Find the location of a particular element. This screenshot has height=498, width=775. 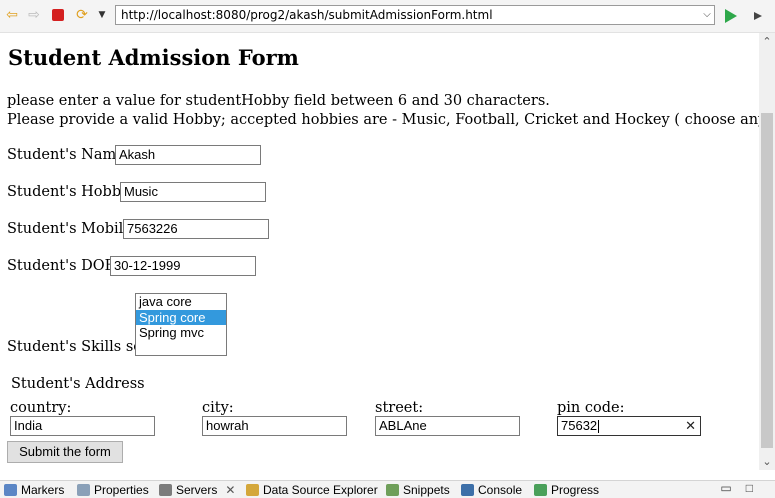

tab-data-source-explorer: Data Source Explorer is located at coordinates (312, 490).